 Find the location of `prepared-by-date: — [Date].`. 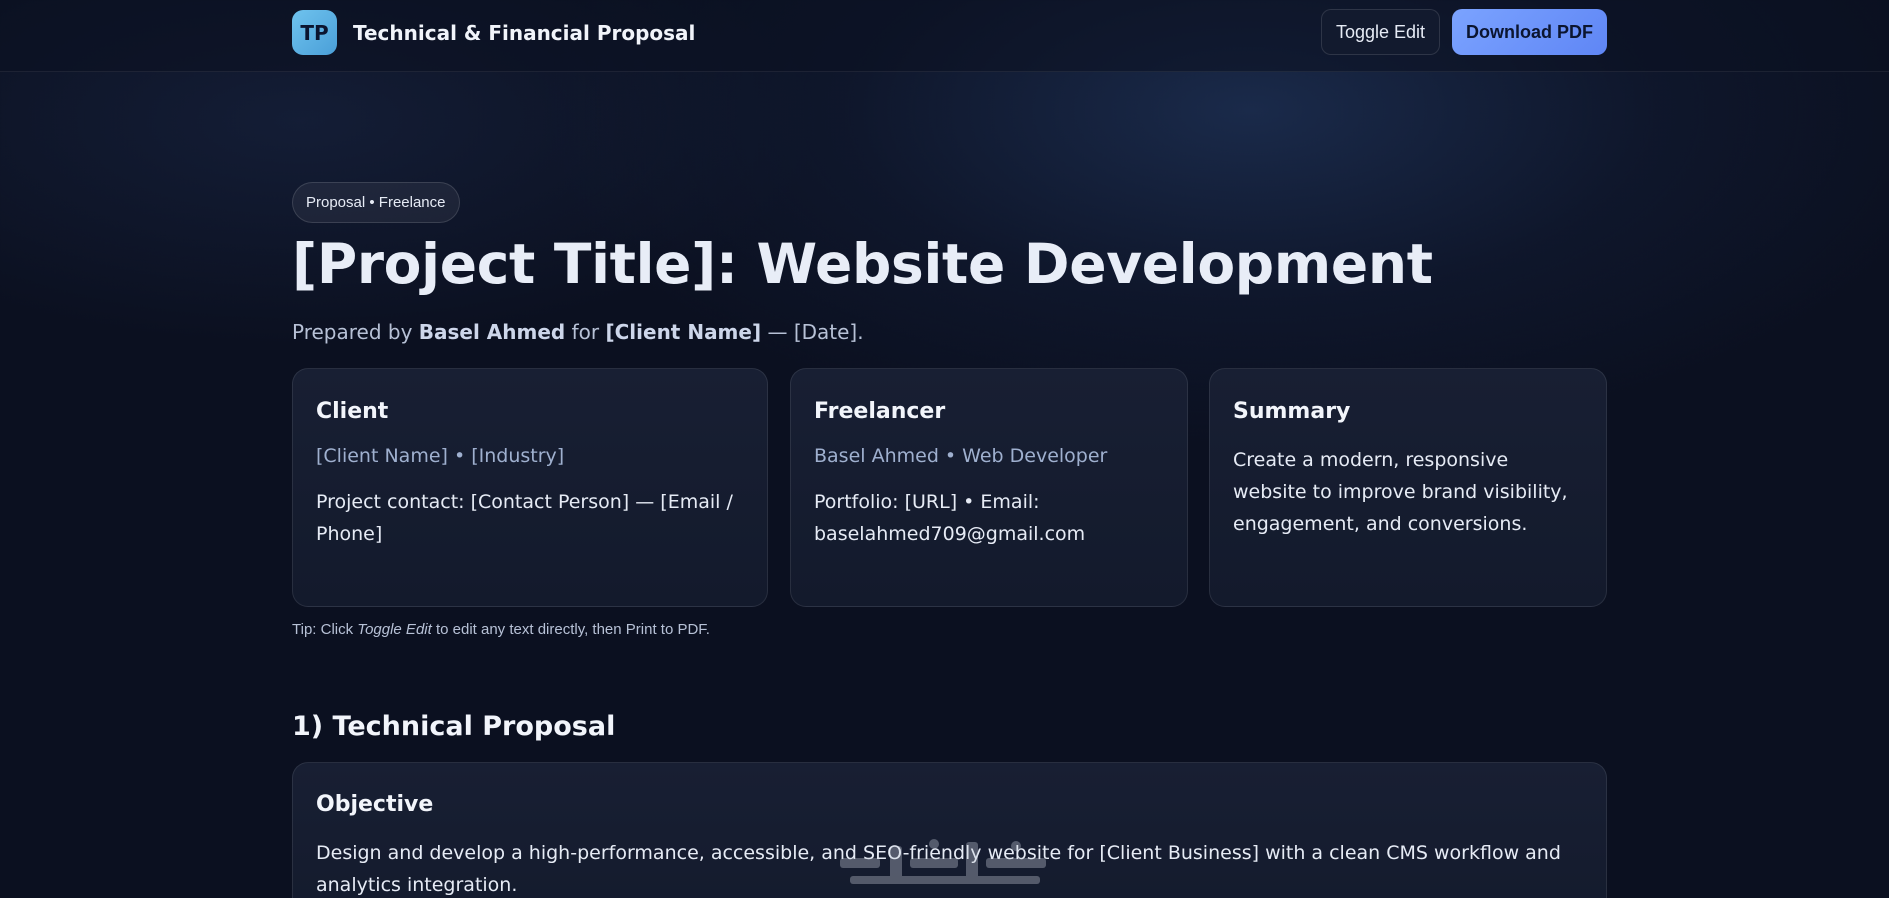

prepared-by-date: — [Date]. is located at coordinates (812, 332).